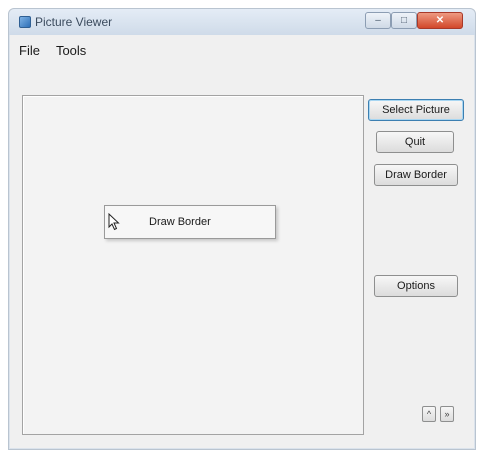  Describe the element at coordinates (416, 286) in the screenshot. I see `options-button: Options` at that location.